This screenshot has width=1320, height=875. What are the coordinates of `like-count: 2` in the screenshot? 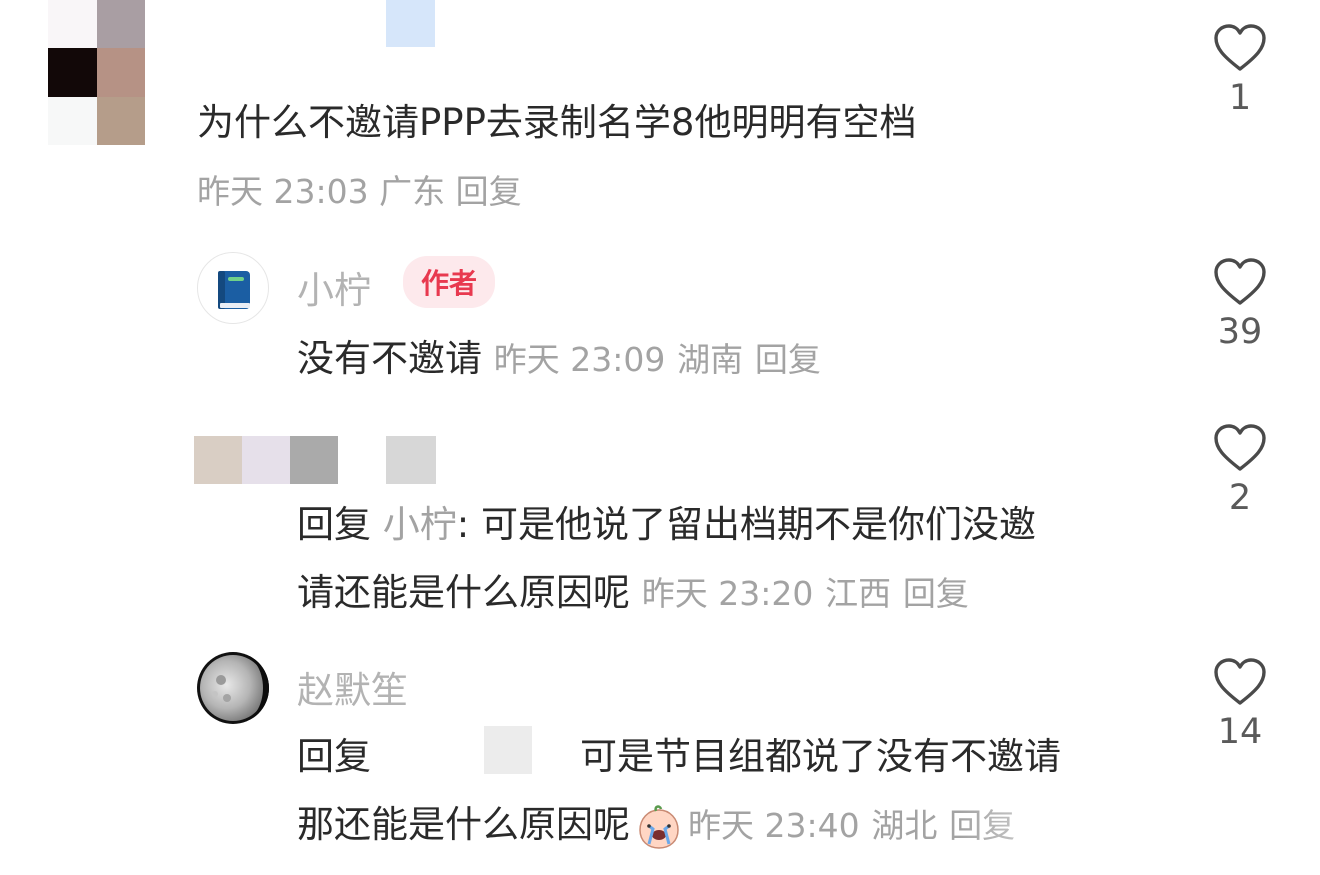 It's located at (1240, 498).